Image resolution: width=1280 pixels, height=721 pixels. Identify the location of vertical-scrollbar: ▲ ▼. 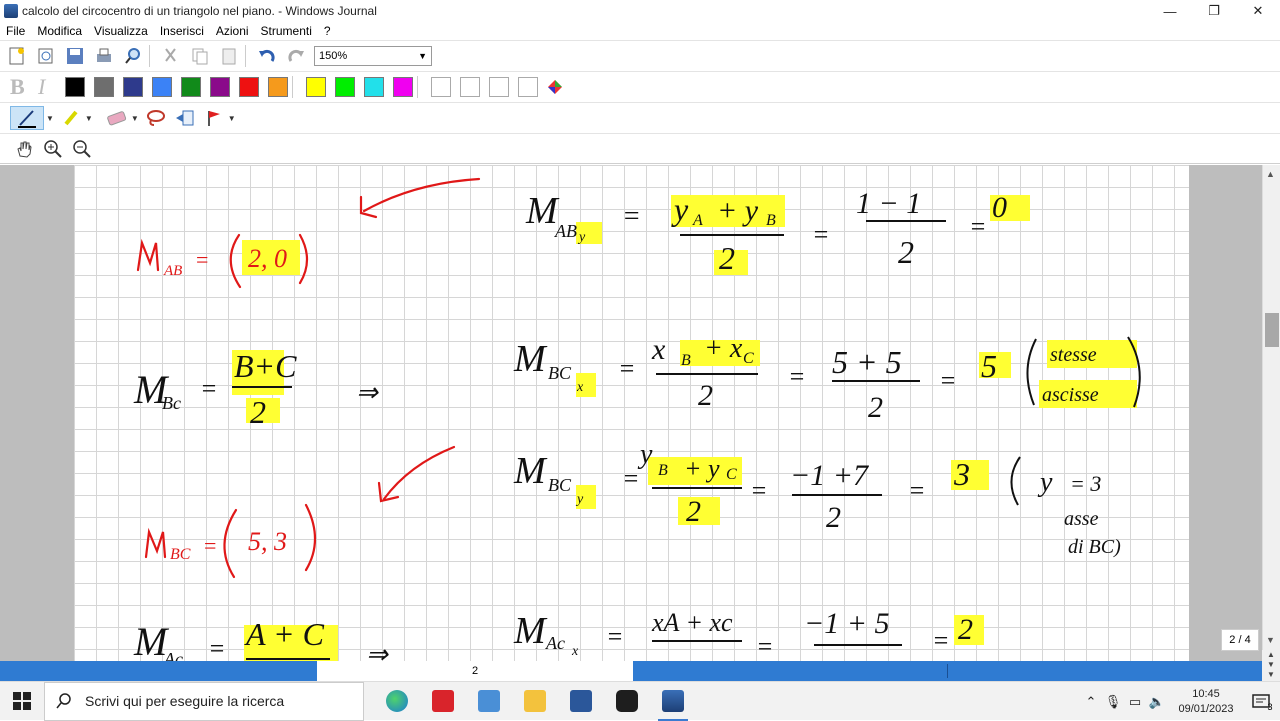
(1271, 413).